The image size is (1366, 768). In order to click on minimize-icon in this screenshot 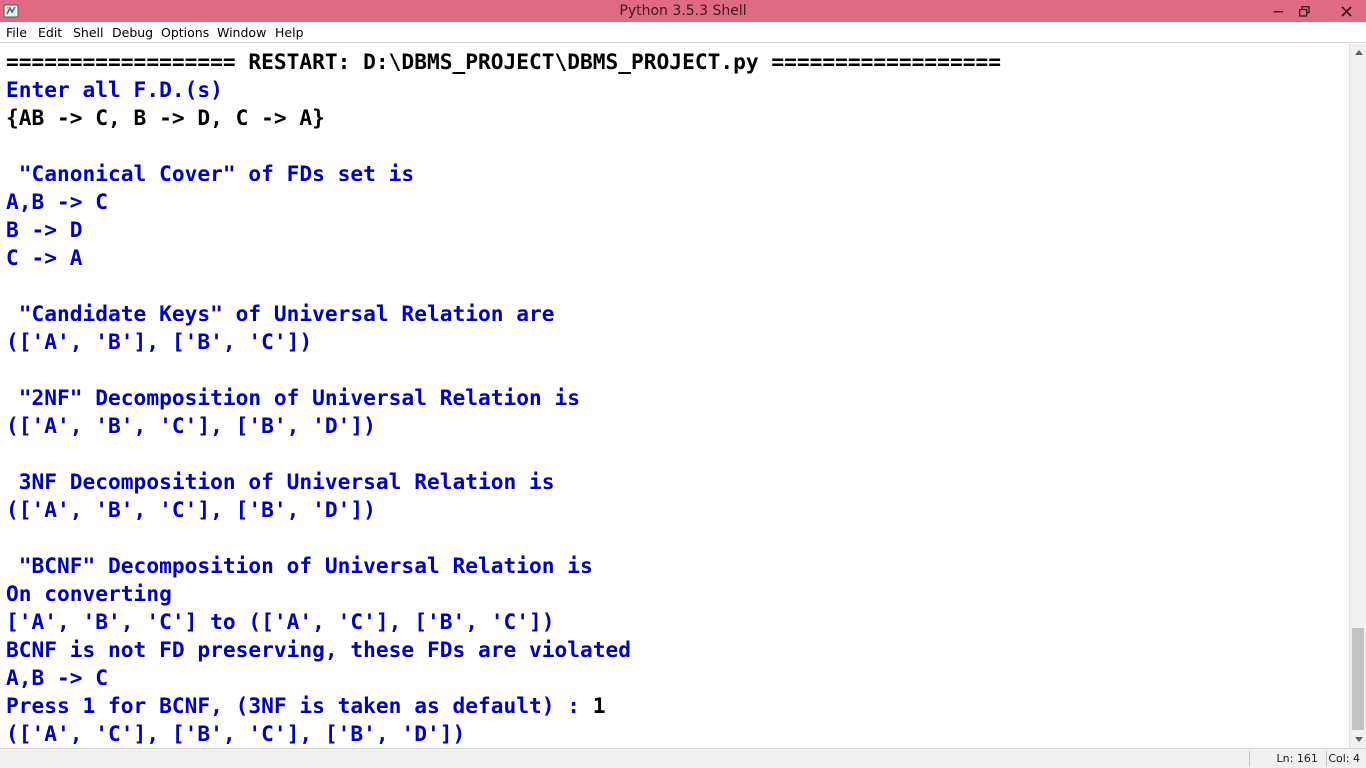, I will do `click(1278, 12)`.